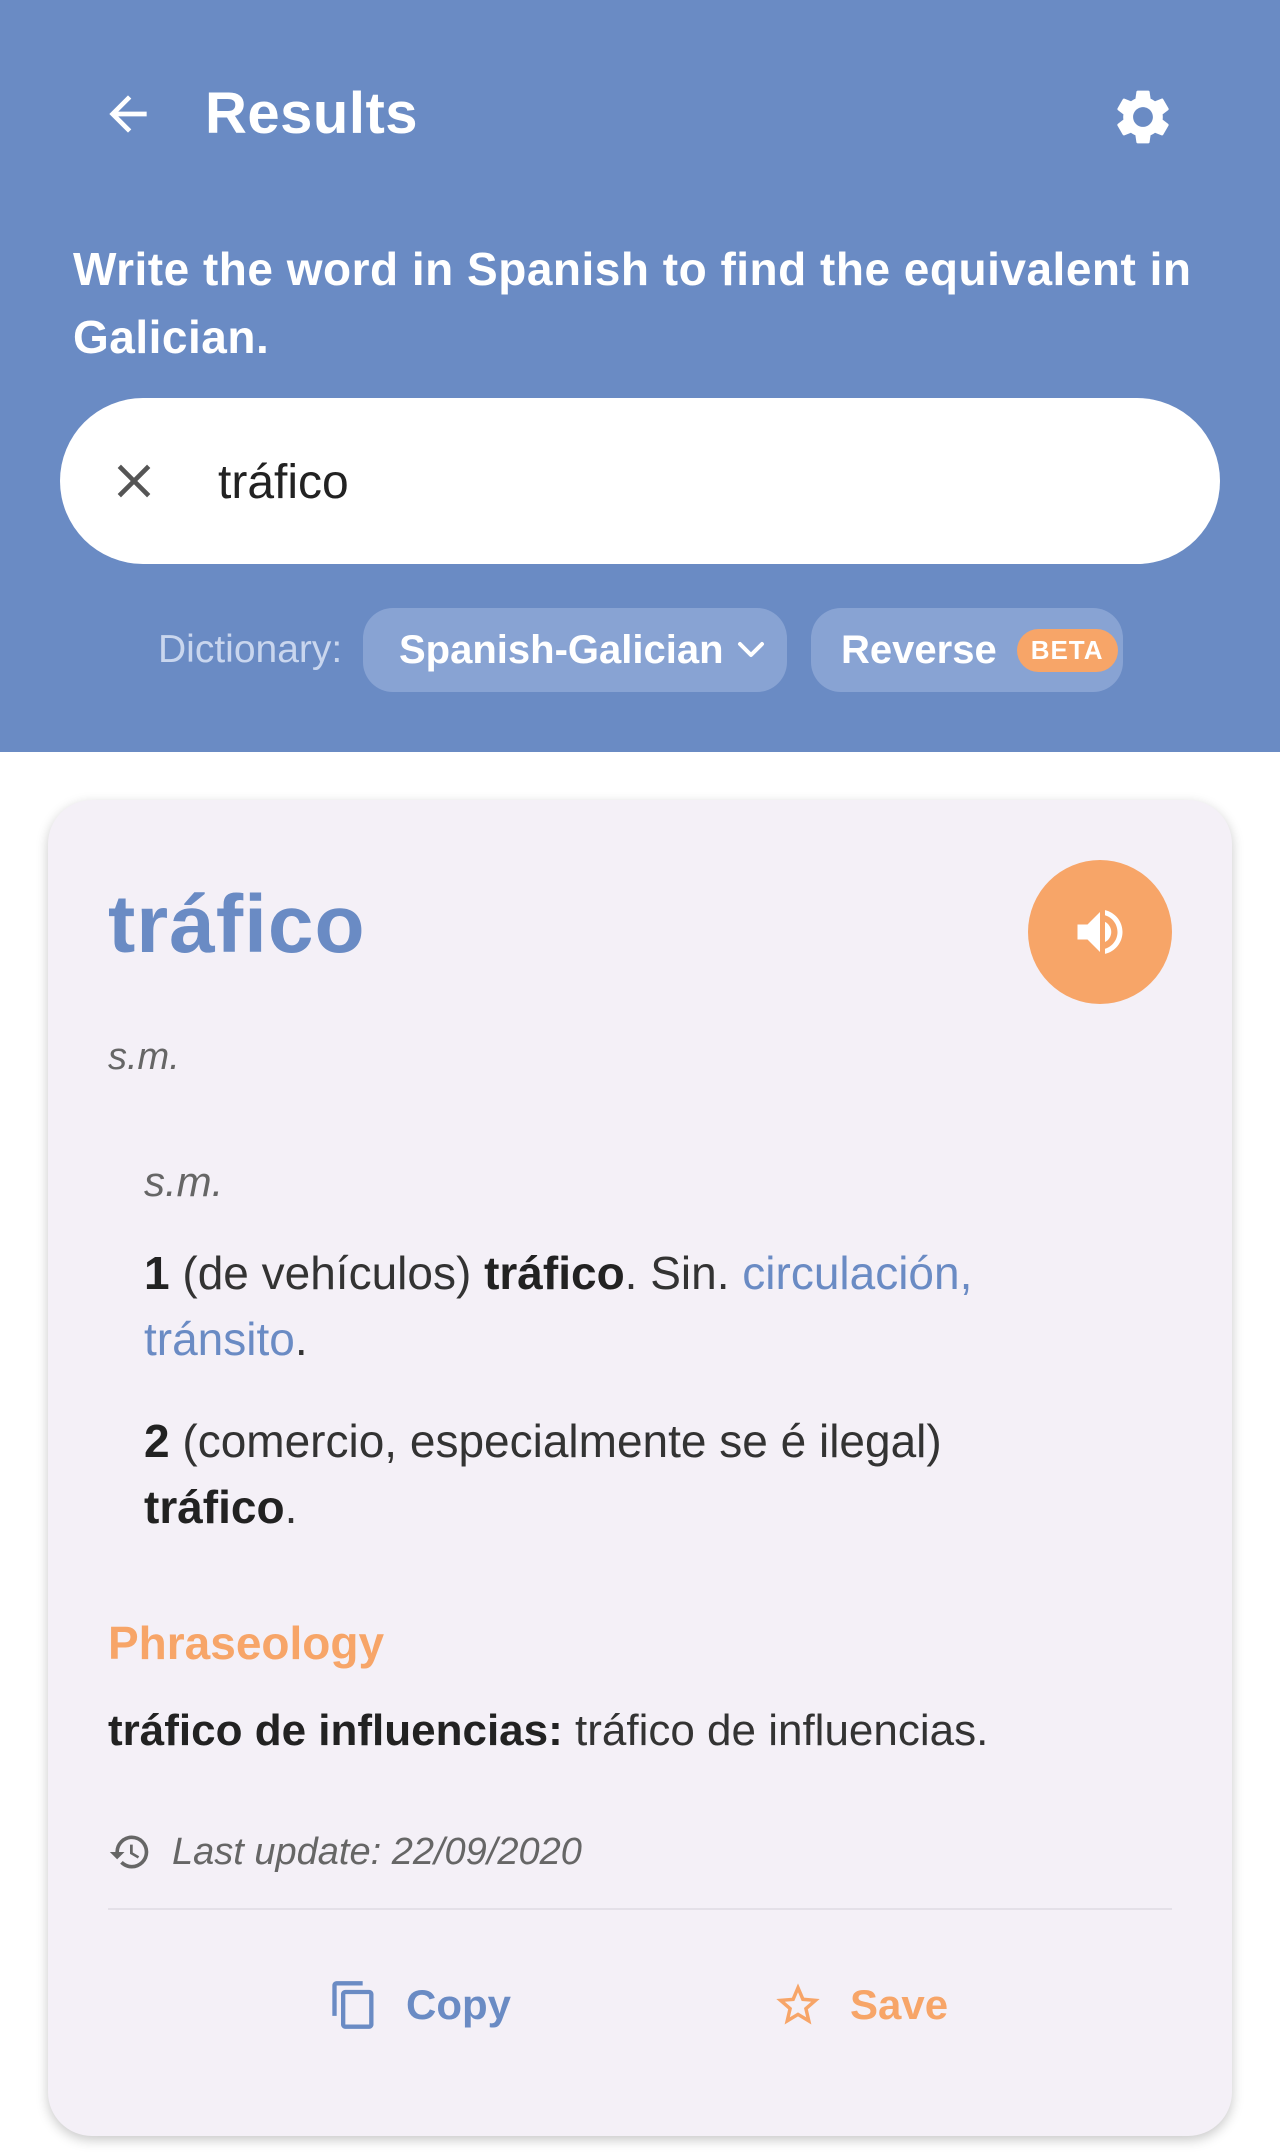 The width and height of the screenshot is (1280, 2154). I want to click on search-input, so click(698, 482).